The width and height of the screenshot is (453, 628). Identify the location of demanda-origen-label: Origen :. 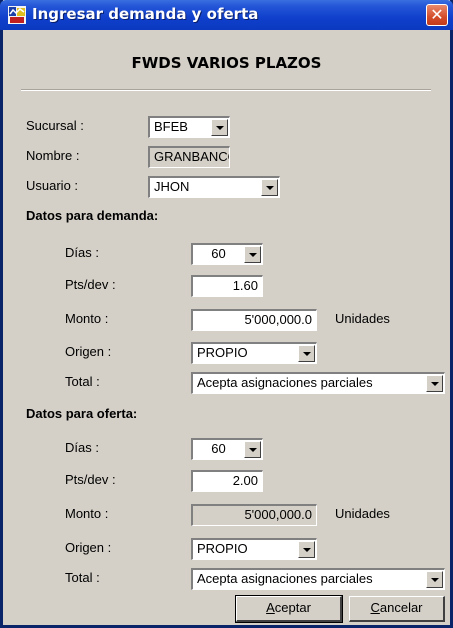
(88, 351).